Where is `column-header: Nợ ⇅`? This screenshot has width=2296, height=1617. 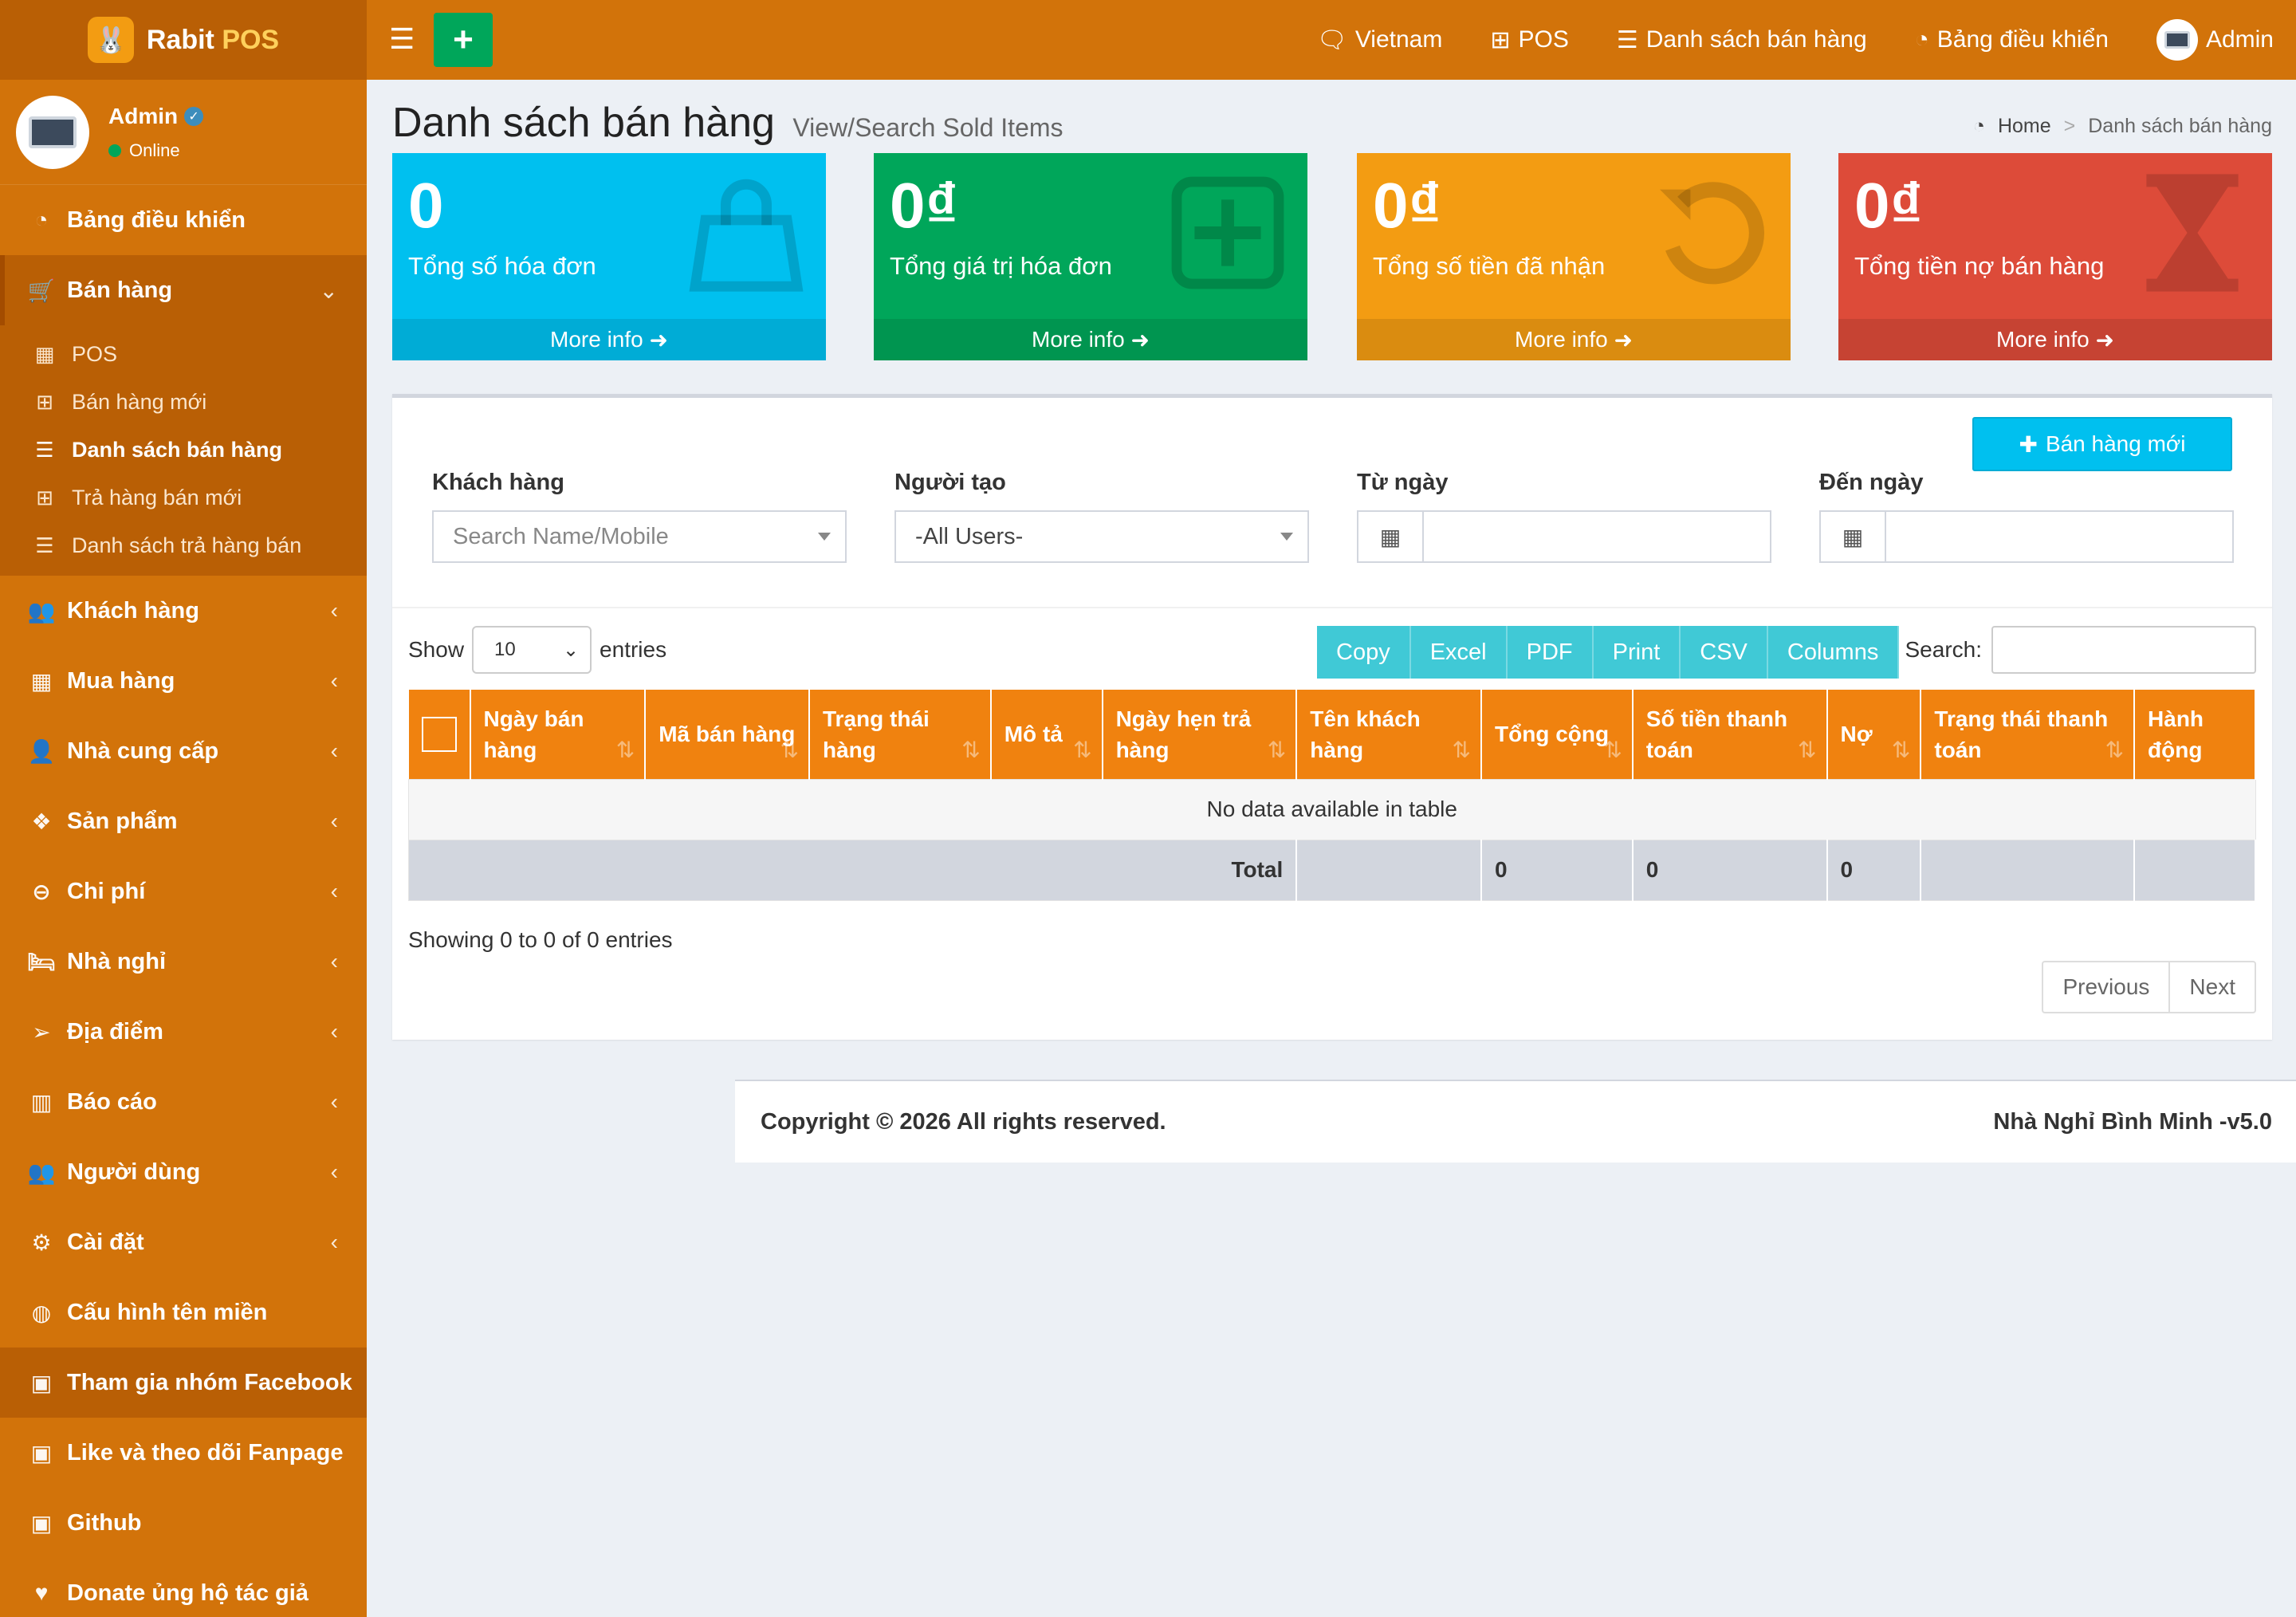 column-header: Nợ ⇅ is located at coordinates (1874, 735).